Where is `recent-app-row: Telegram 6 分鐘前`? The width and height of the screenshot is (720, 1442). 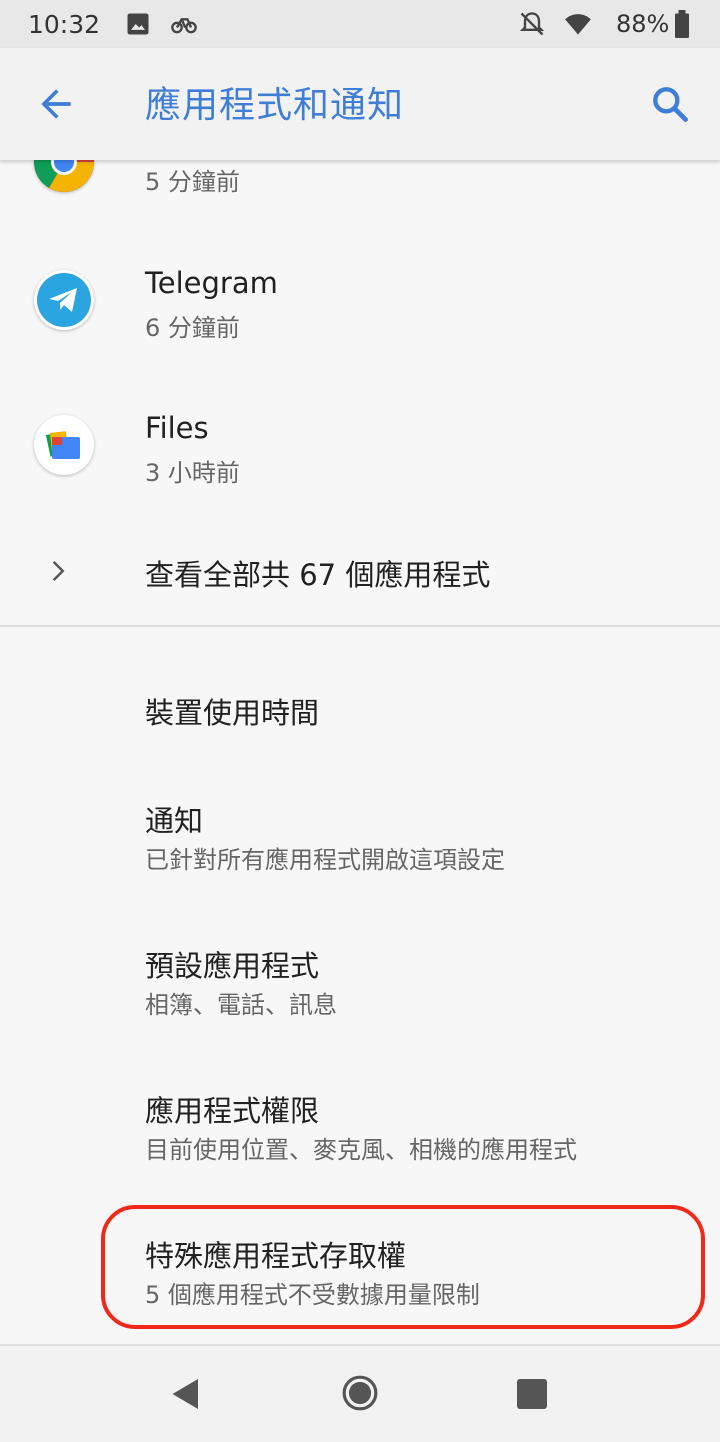
recent-app-row: Telegram 6 分鐘前 is located at coordinates (360, 310).